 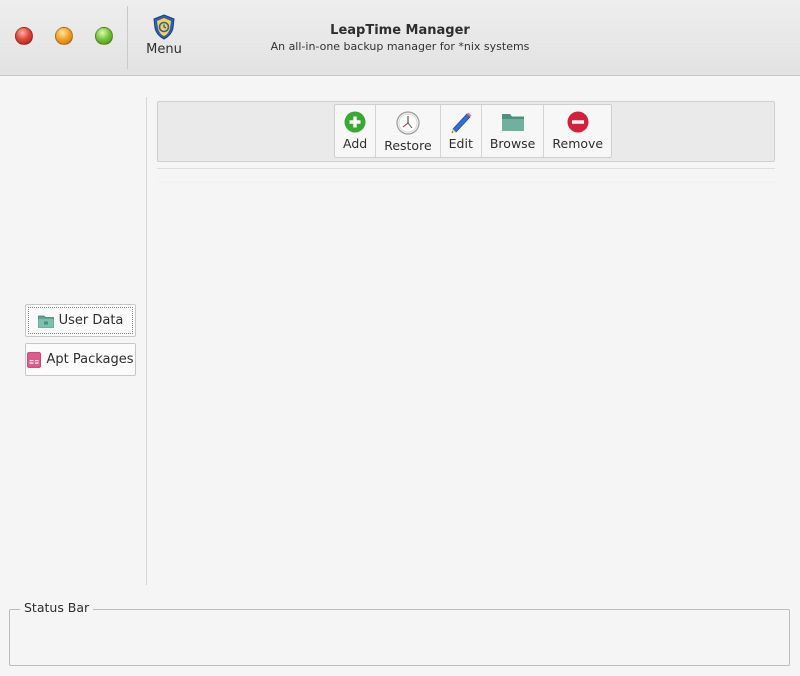 What do you see at coordinates (408, 145) in the screenshot?
I see `restore-label: Restore` at bounding box center [408, 145].